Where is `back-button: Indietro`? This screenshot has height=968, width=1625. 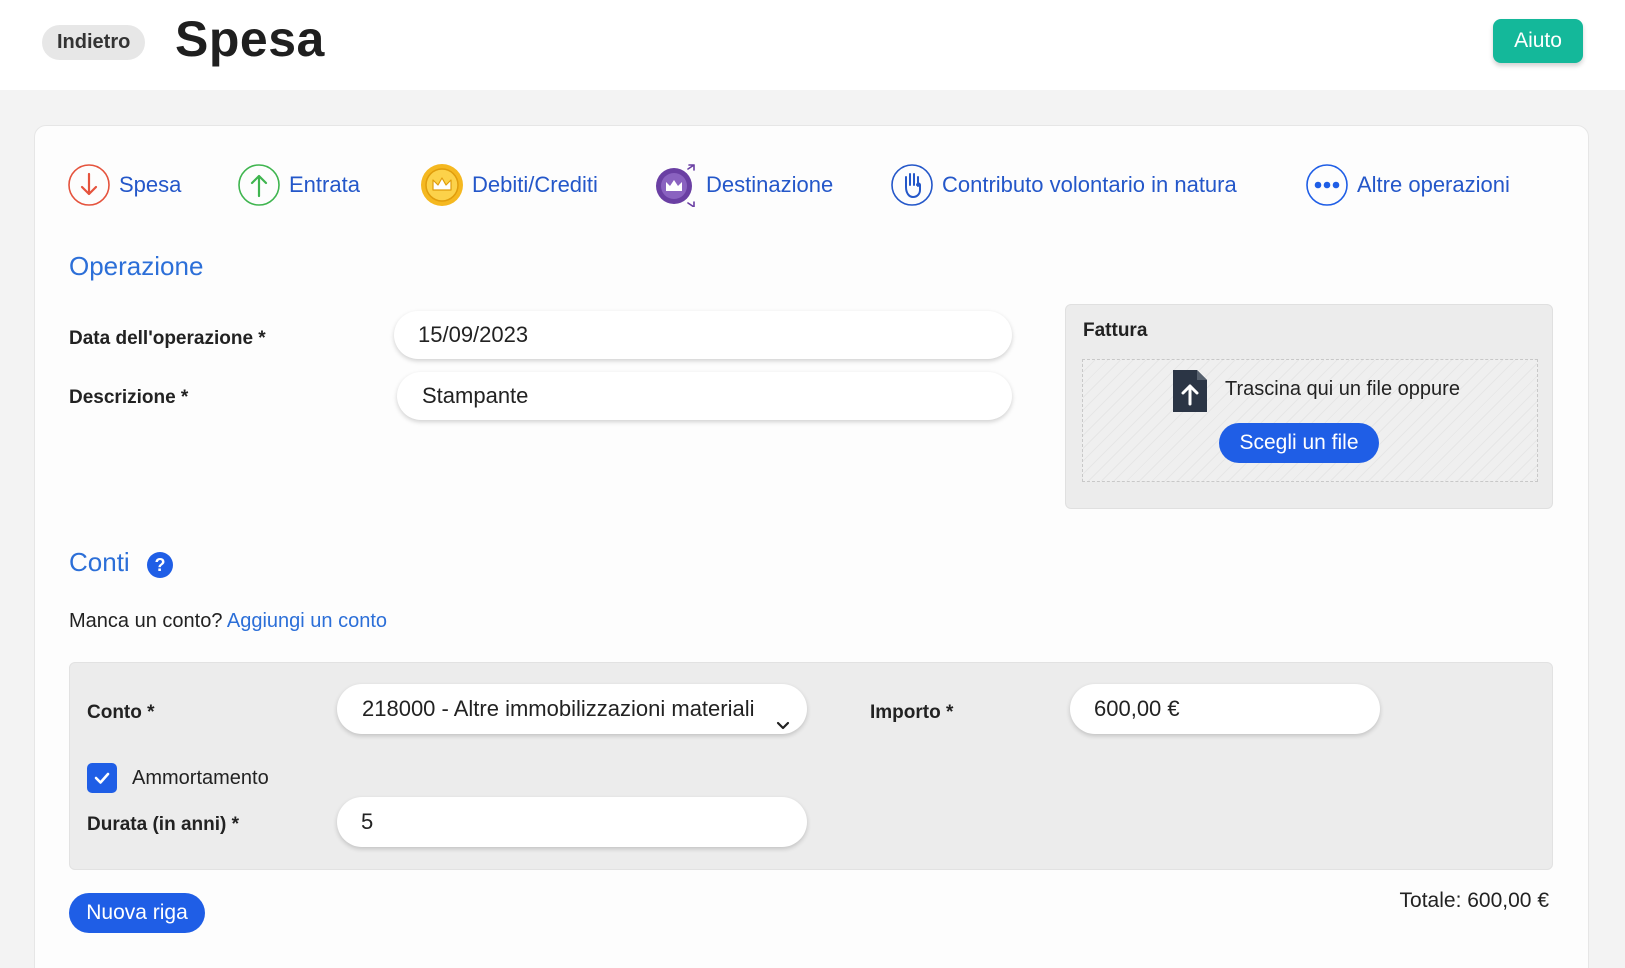 back-button: Indietro is located at coordinates (94, 42).